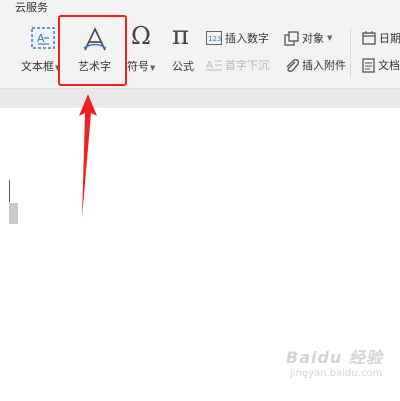 Image resolution: width=400 pixels, height=401 pixels. I want to click on text-cursor, so click(9, 191).